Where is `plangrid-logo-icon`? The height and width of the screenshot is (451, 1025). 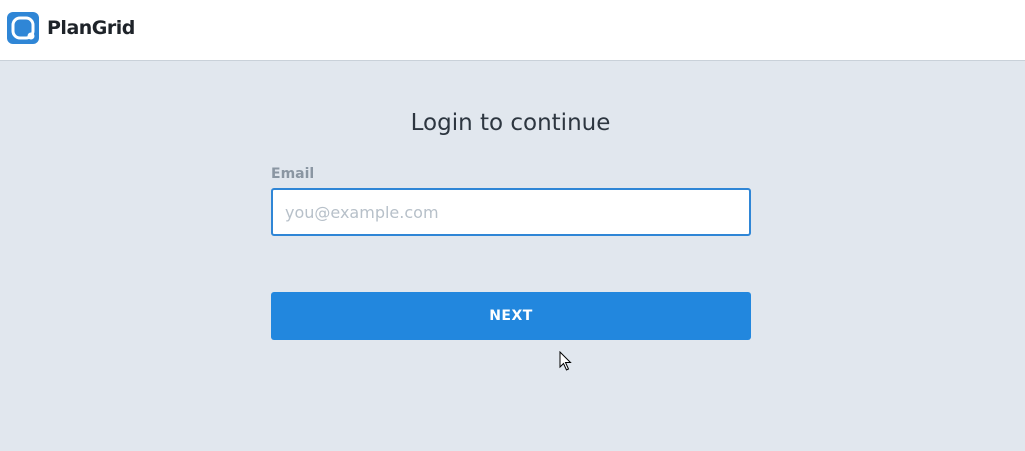 plangrid-logo-icon is located at coordinates (23, 28).